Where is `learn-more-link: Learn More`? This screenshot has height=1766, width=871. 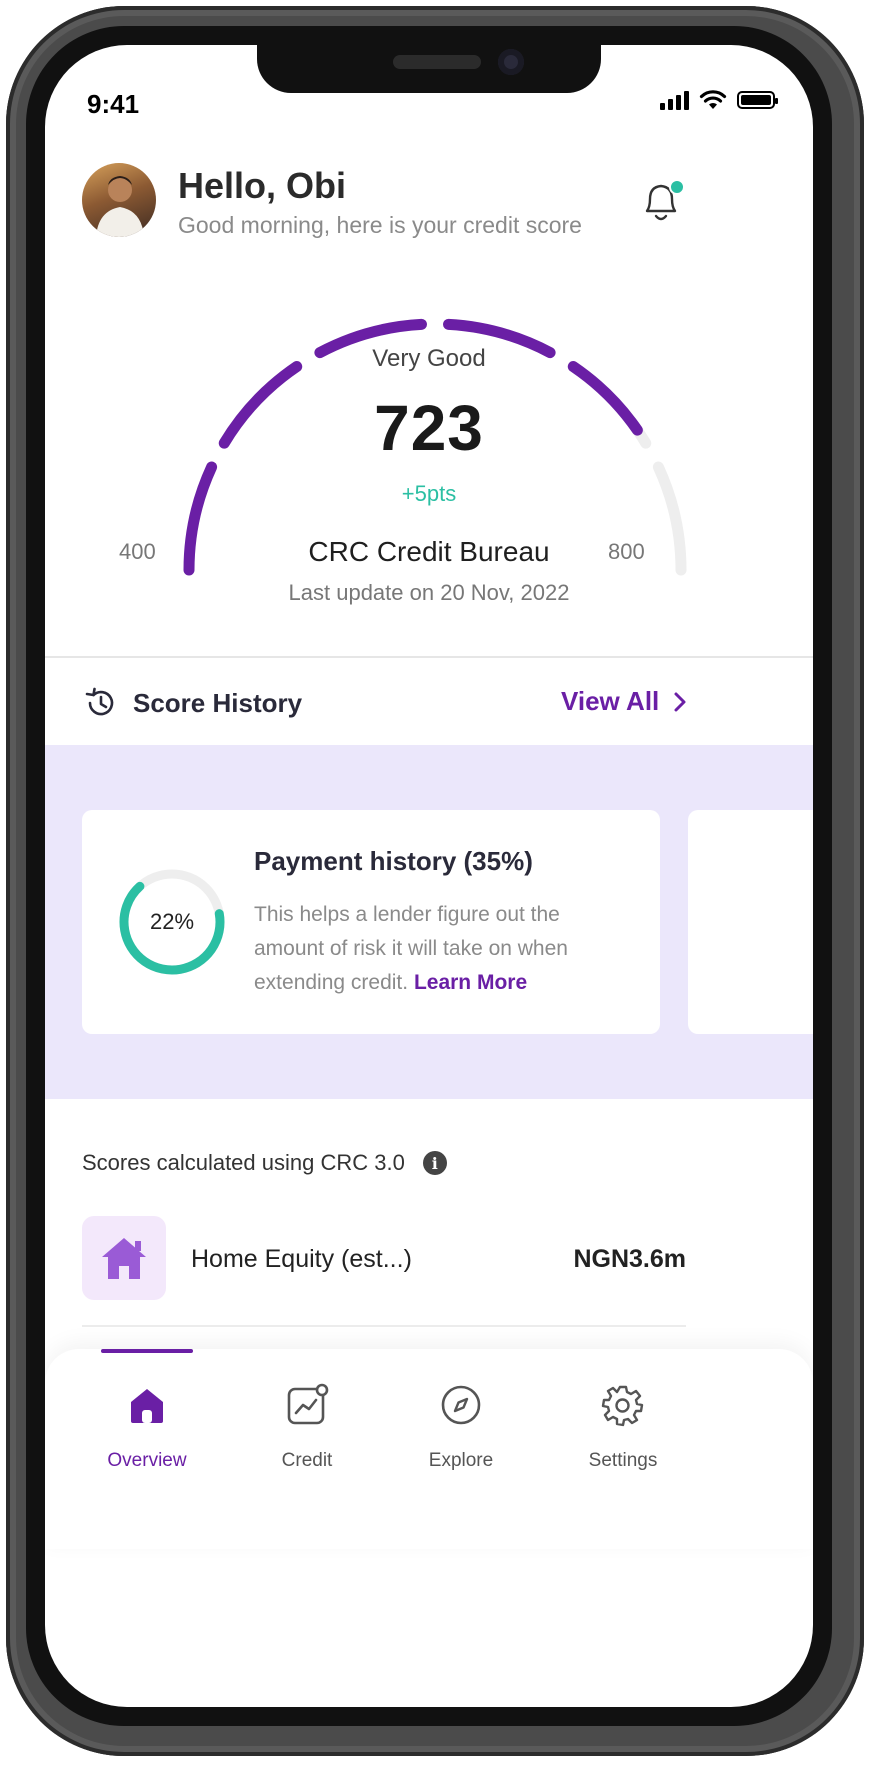
learn-more-link: Learn More is located at coordinates (470, 982).